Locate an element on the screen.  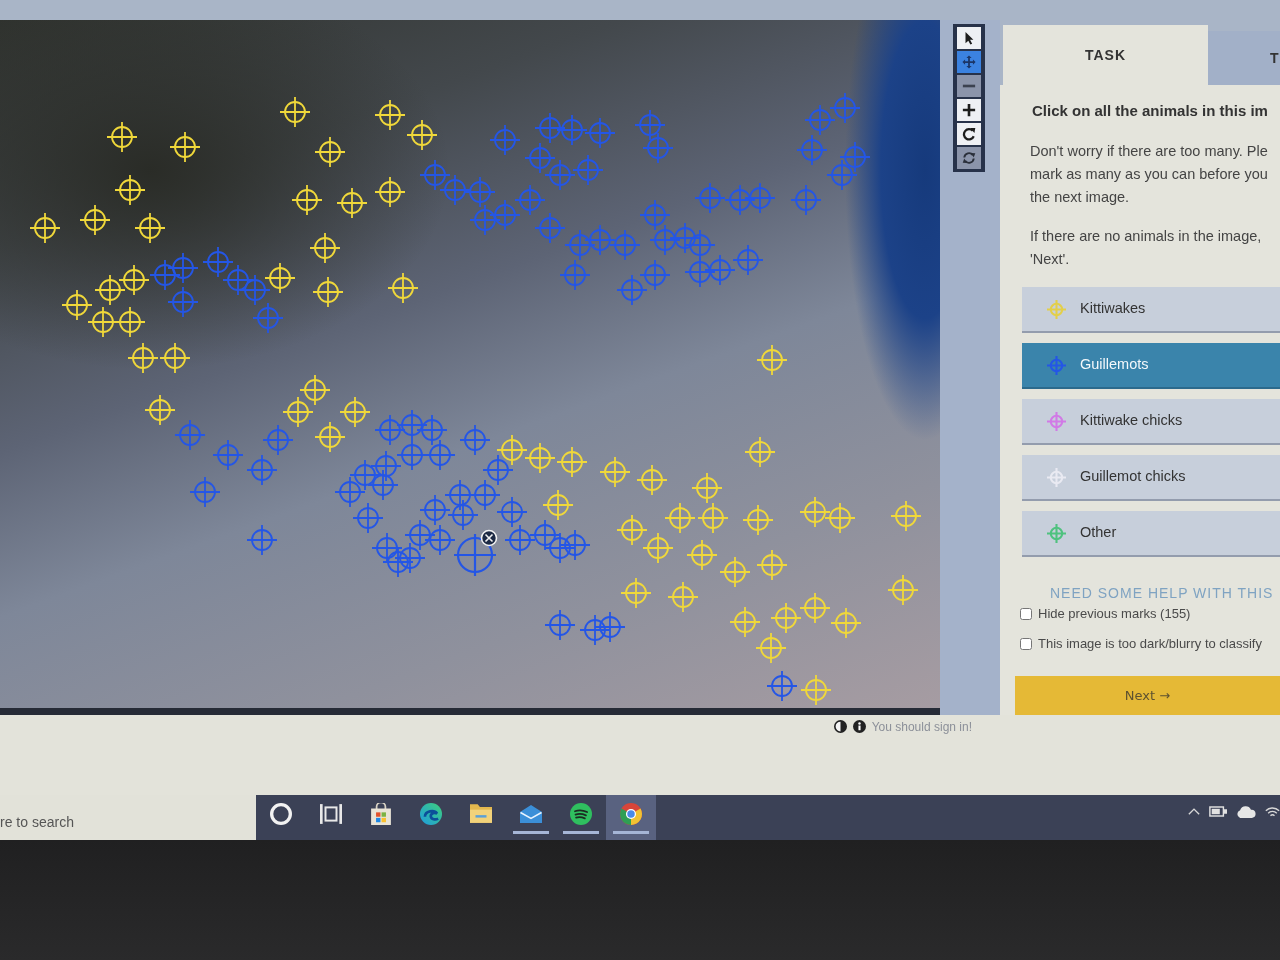
marking-tool-button: Kittiwakes is located at coordinates (1151, 310).